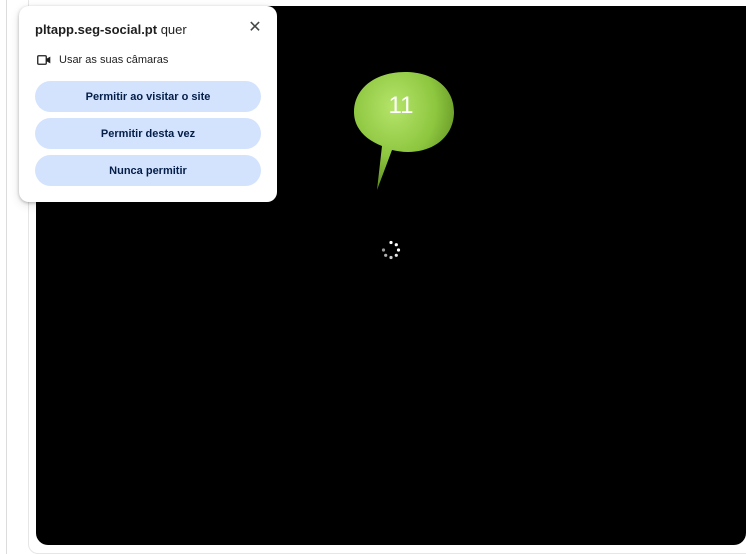  I want to click on close-button: ✕, so click(255, 28).